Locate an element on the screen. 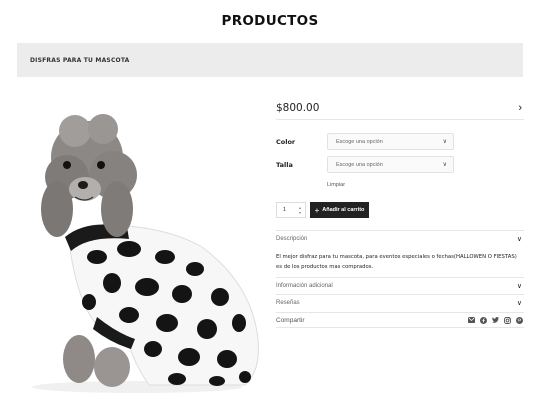  breadcrumb: DISFRAS PARA TU MASCOTA is located at coordinates (270, 60).